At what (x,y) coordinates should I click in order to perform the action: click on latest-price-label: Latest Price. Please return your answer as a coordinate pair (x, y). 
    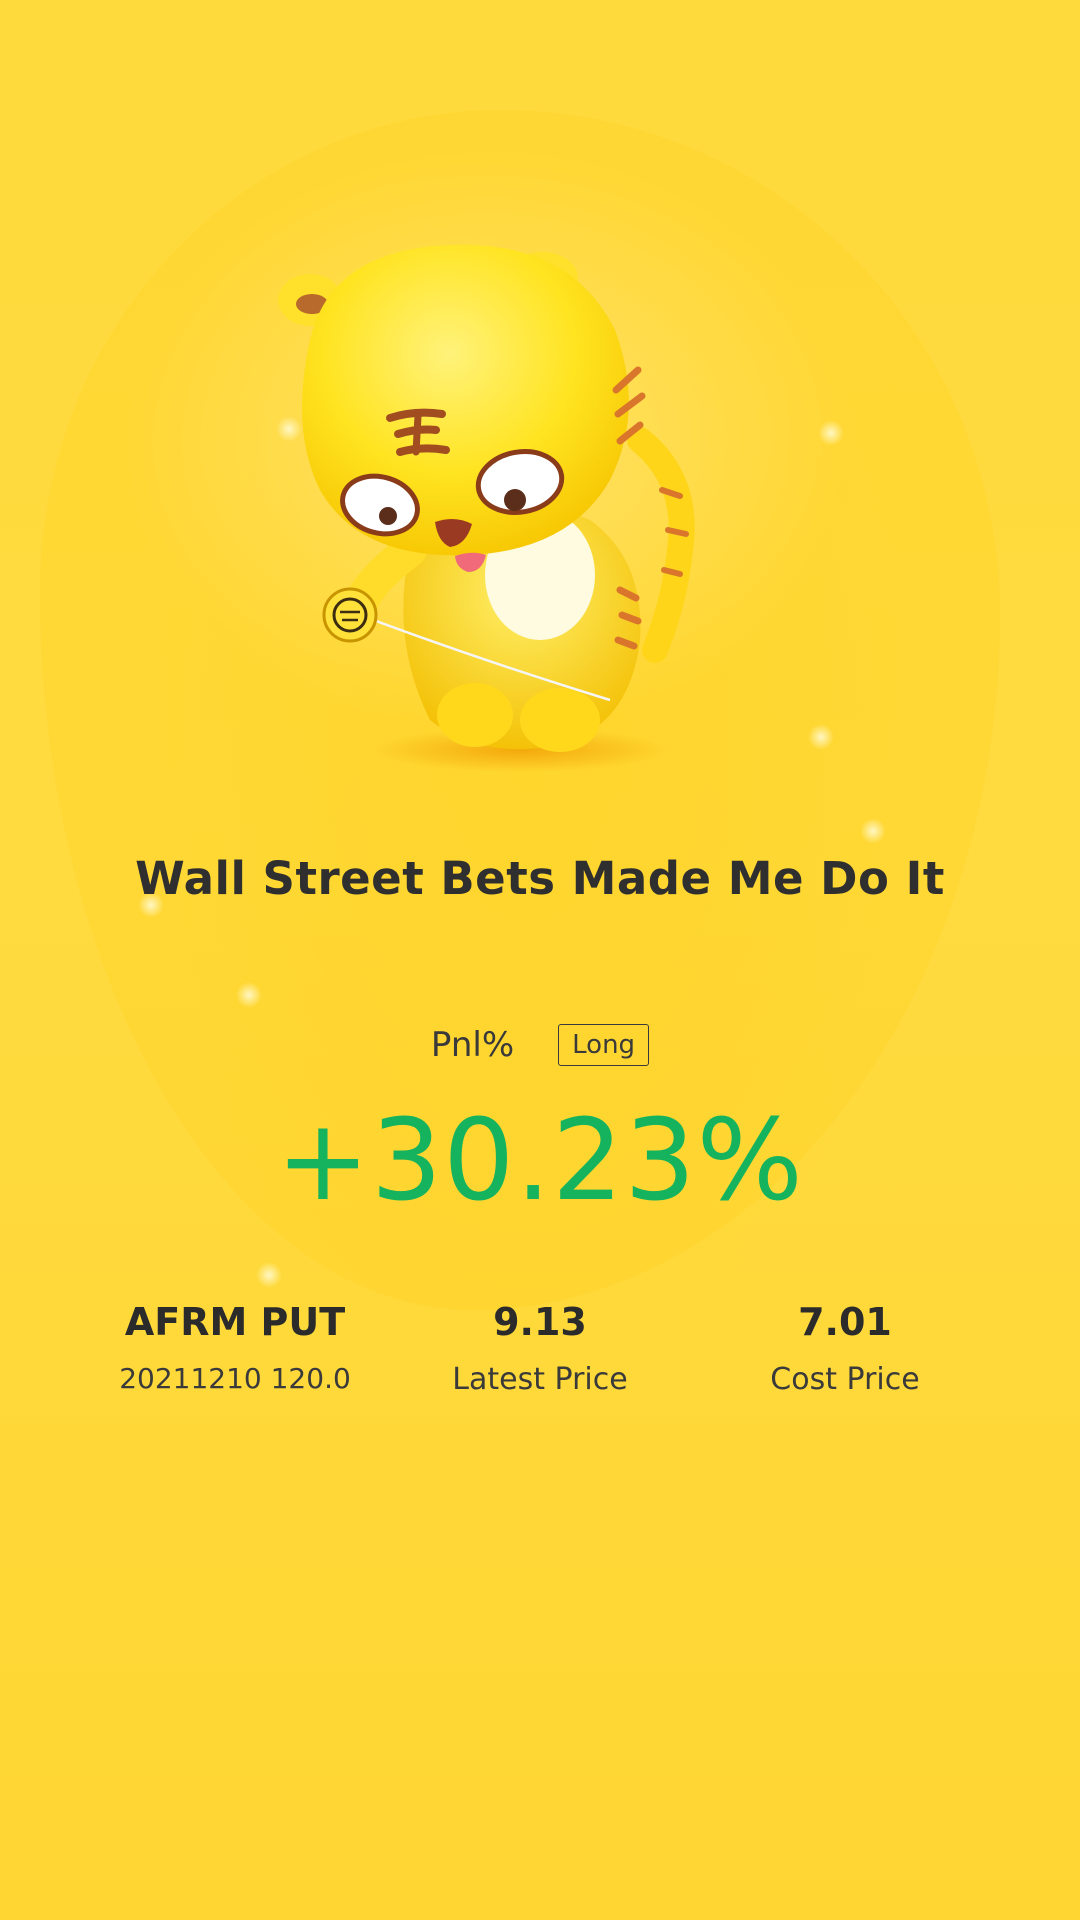
    Looking at the image, I should click on (540, 1379).